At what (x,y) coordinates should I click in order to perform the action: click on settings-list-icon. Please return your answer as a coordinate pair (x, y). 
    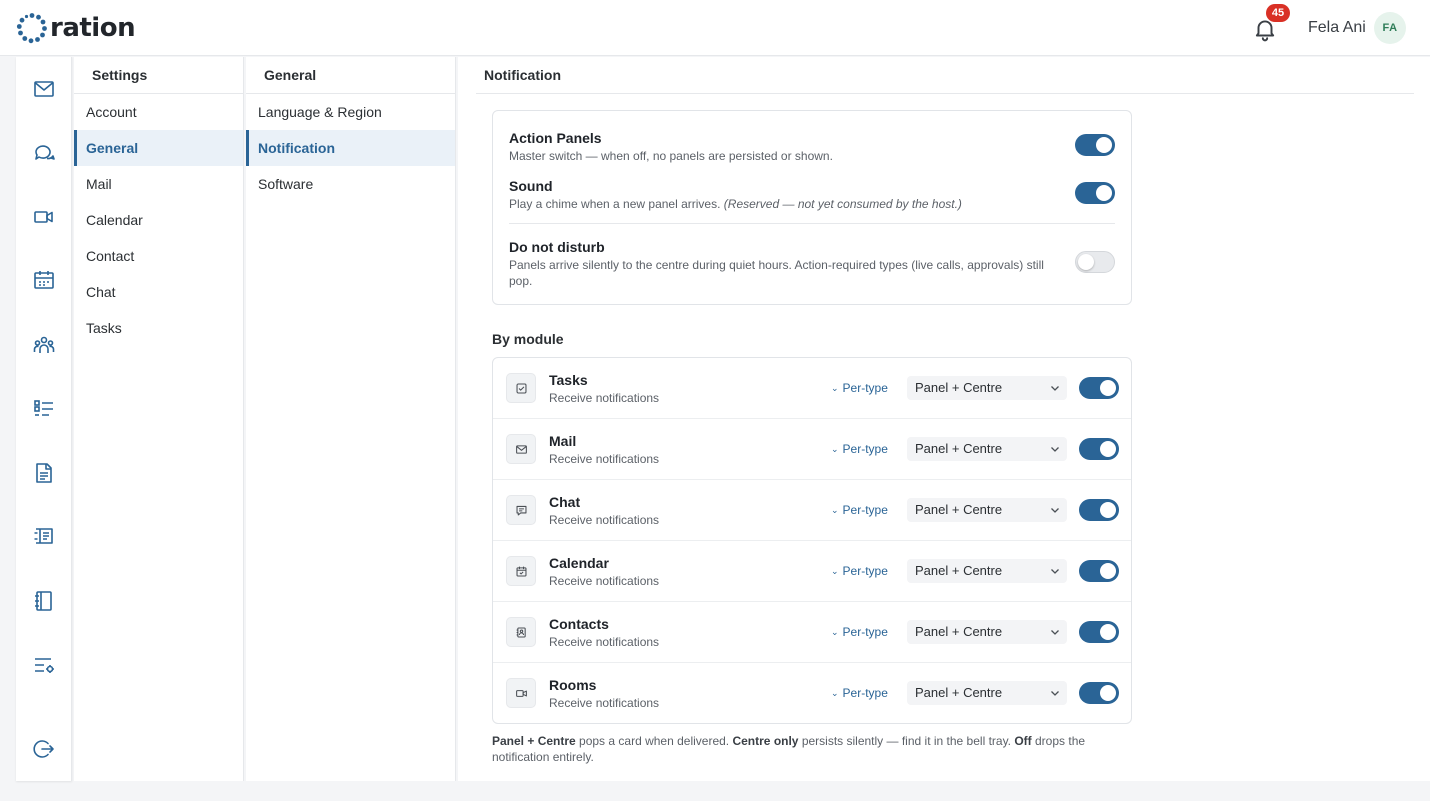
    Looking at the image, I should click on (44, 665).